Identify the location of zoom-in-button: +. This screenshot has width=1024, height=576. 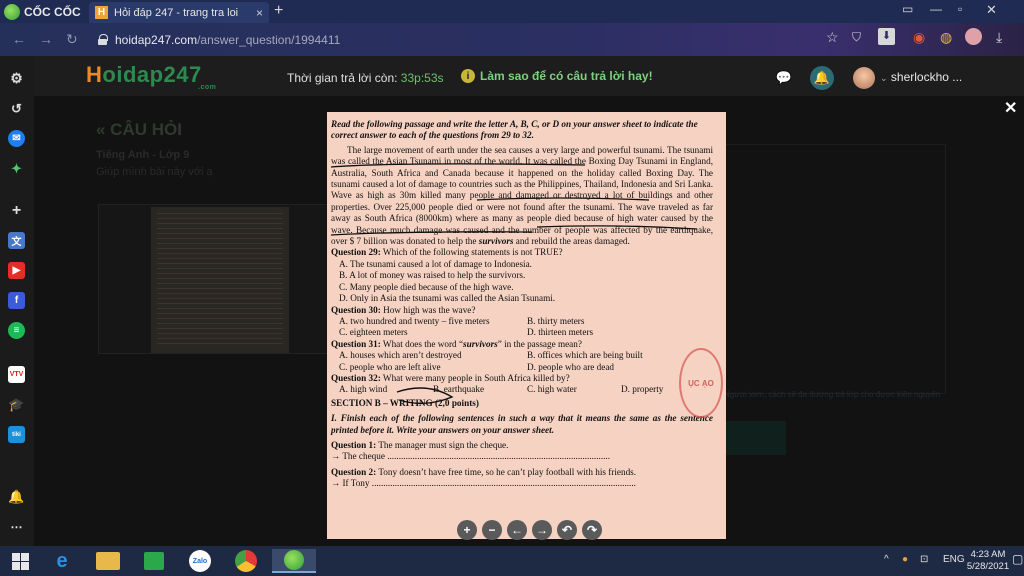
(467, 530).